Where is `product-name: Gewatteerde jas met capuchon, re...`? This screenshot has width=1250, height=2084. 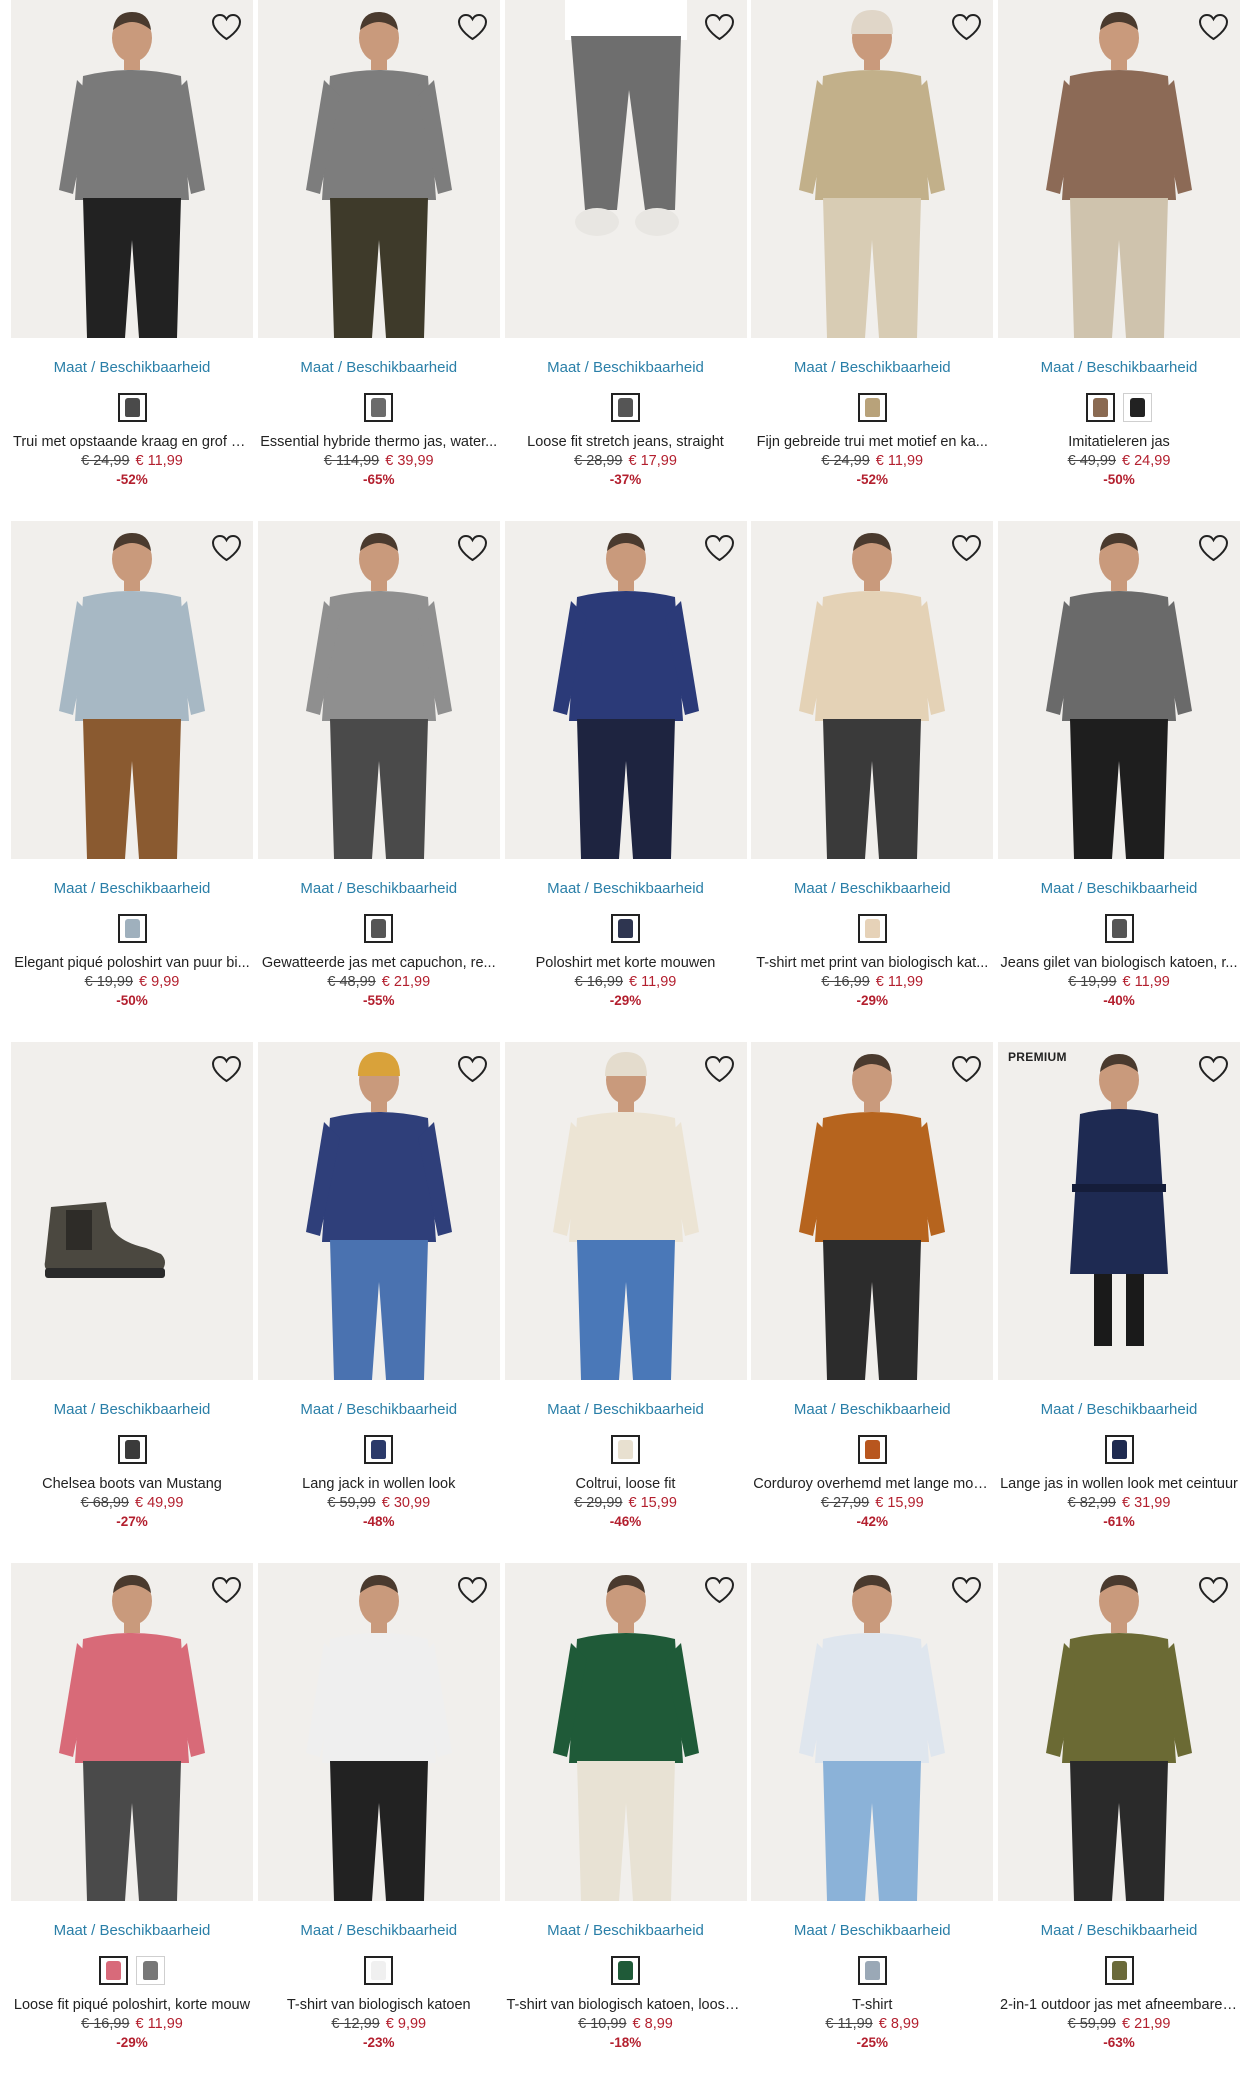
product-name: Gewatteerde jas met capuchon, re... is located at coordinates (379, 963).